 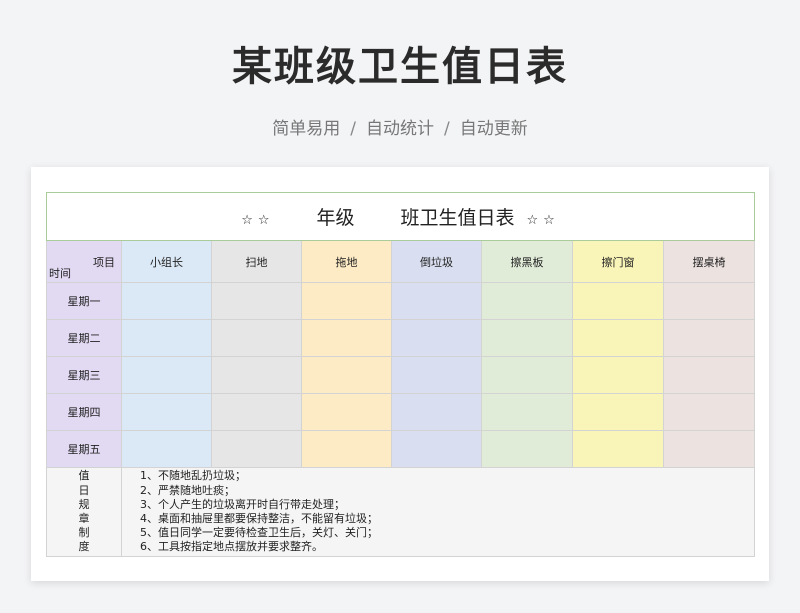 What do you see at coordinates (400, 129) in the screenshot?
I see `subtitle-part: 自动统计` at bounding box center [400, 129].